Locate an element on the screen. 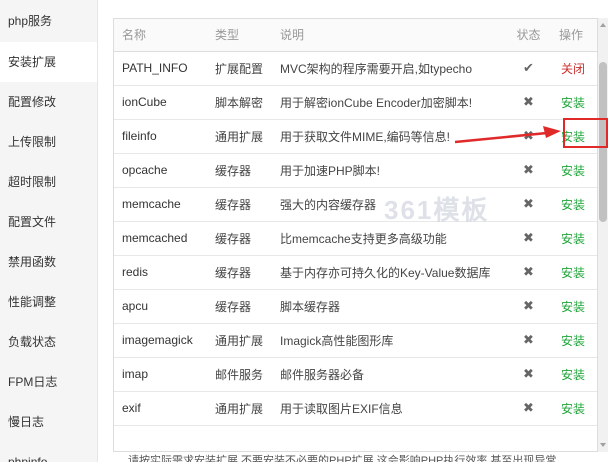  table-header-row: 名称 类型 说明 状态 操作 is located at coordinates (355, 35).